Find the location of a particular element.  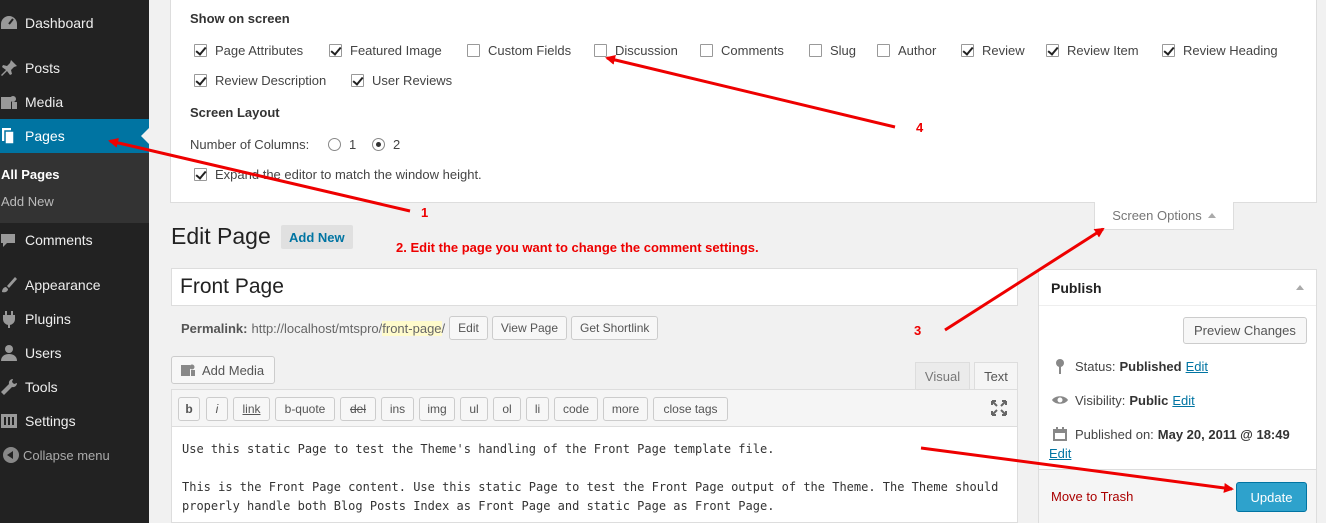

qt-close-tags-button: close tags is located at coordinates (690, 409).